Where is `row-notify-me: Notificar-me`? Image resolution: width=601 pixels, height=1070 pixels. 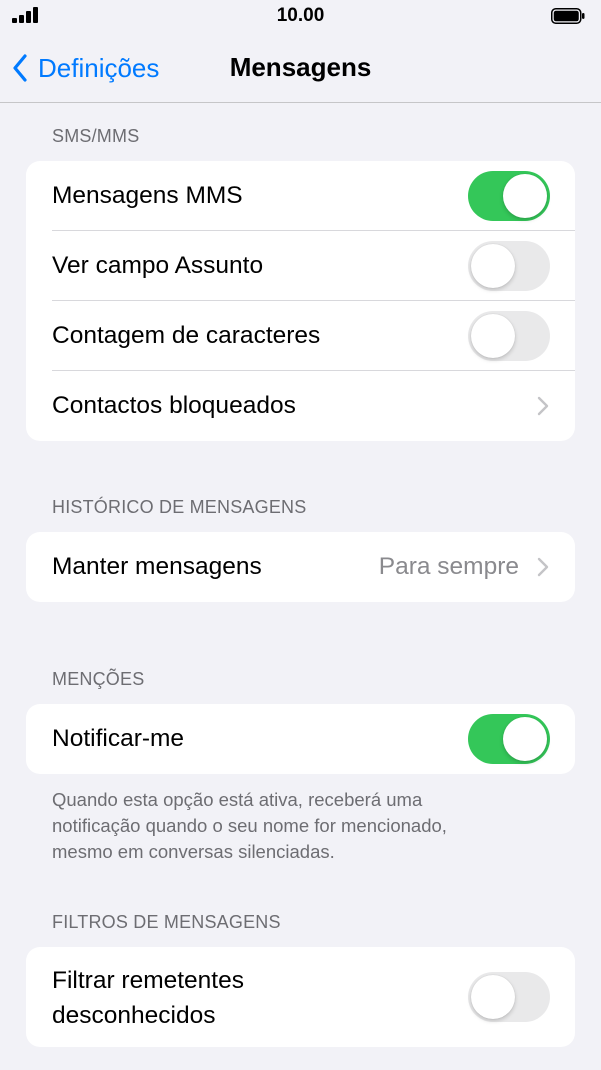 row-notify-me: Notificar-me is located at coordinates (300, 739).